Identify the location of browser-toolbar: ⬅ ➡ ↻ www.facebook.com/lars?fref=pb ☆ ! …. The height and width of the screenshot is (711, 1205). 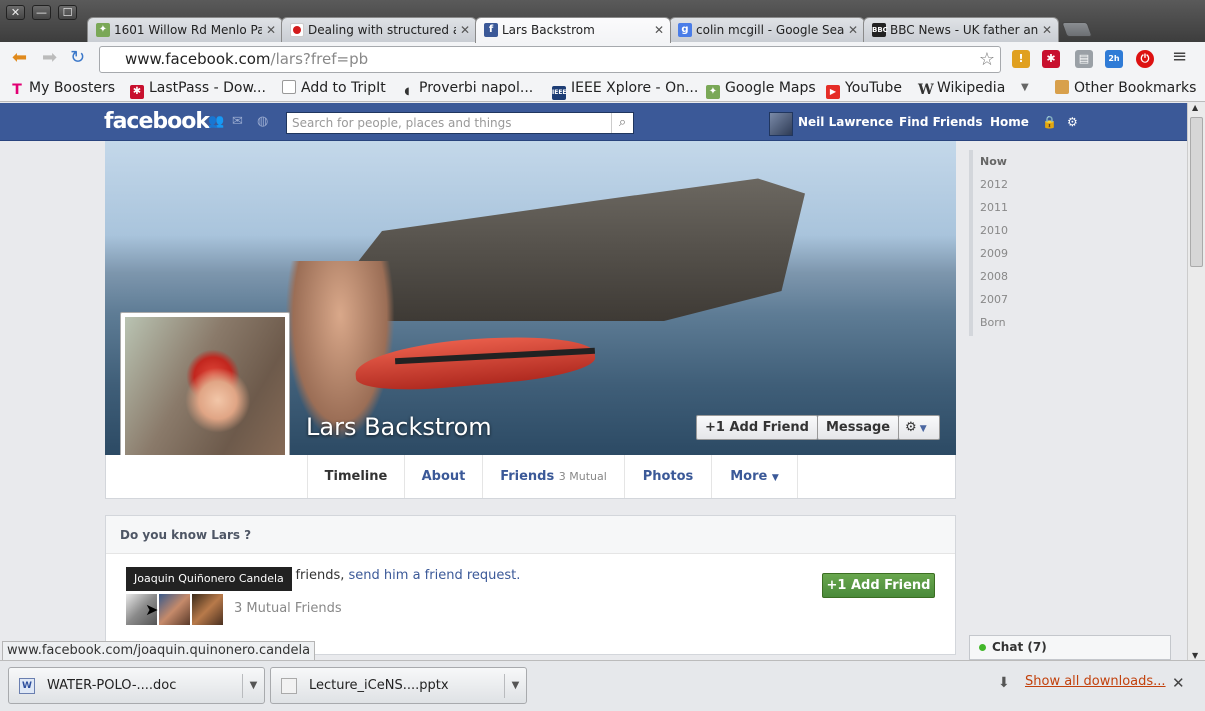
(602, 58).